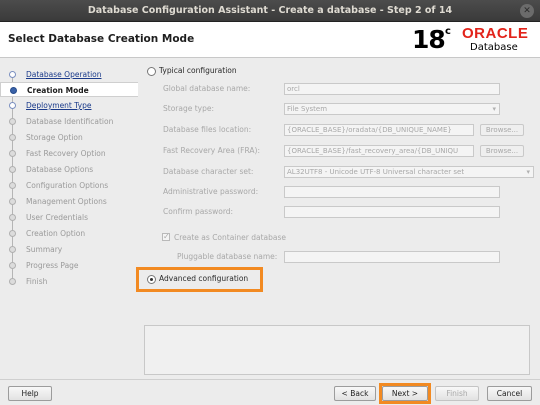 This screenshot has width=540, height=405. Describe the element at coordinates (392, 89) in the screenshot. I see `global-db-name-input: orcl` at that location.